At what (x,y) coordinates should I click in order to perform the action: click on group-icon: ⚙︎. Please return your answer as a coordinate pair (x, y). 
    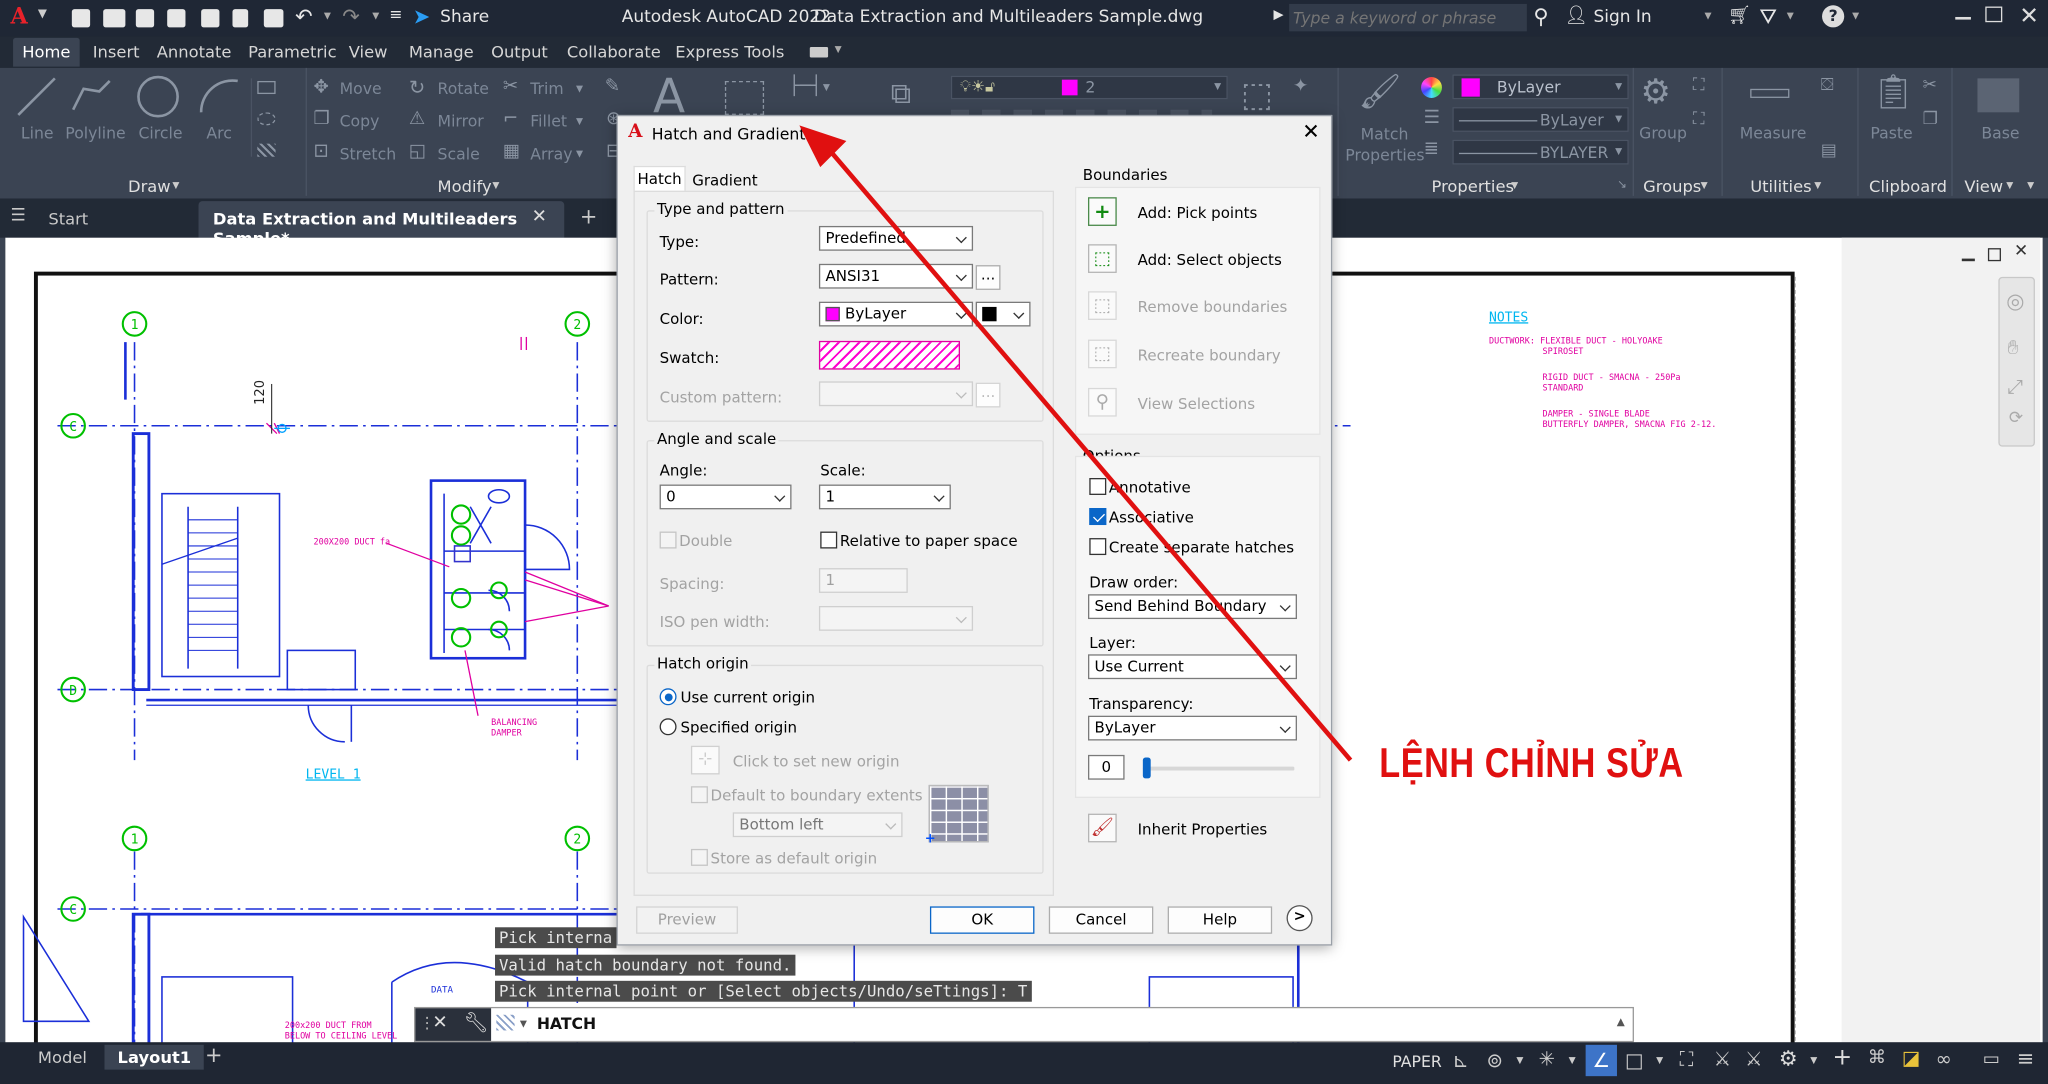
    Looking at the image, I should click on (1655, 92).